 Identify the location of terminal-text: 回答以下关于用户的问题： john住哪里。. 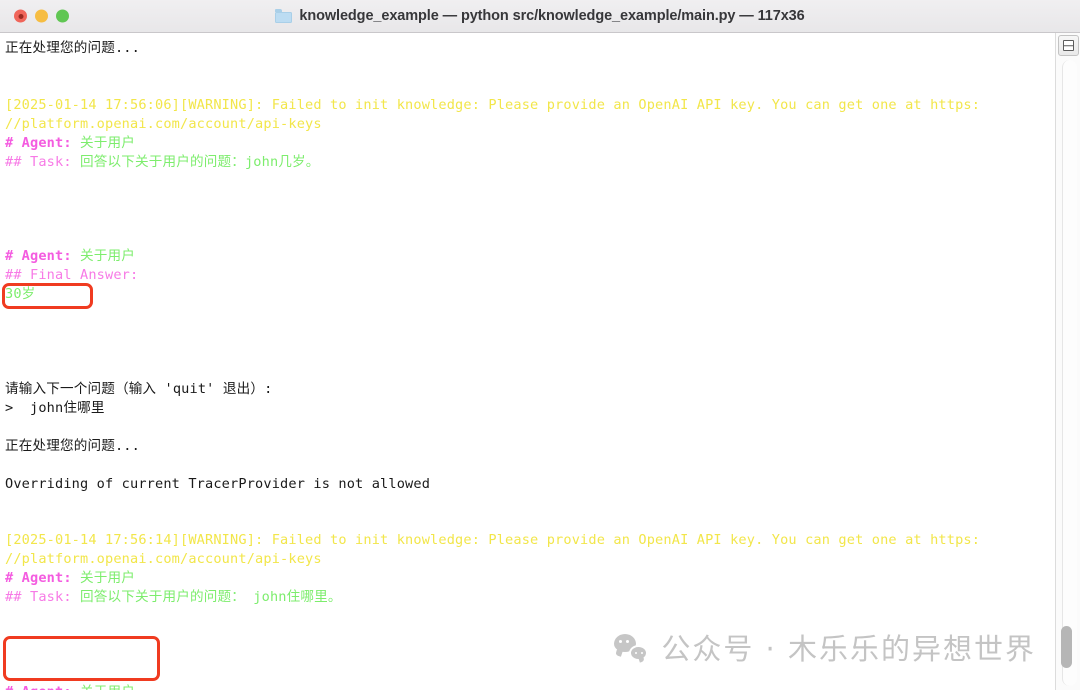
(211, 597).